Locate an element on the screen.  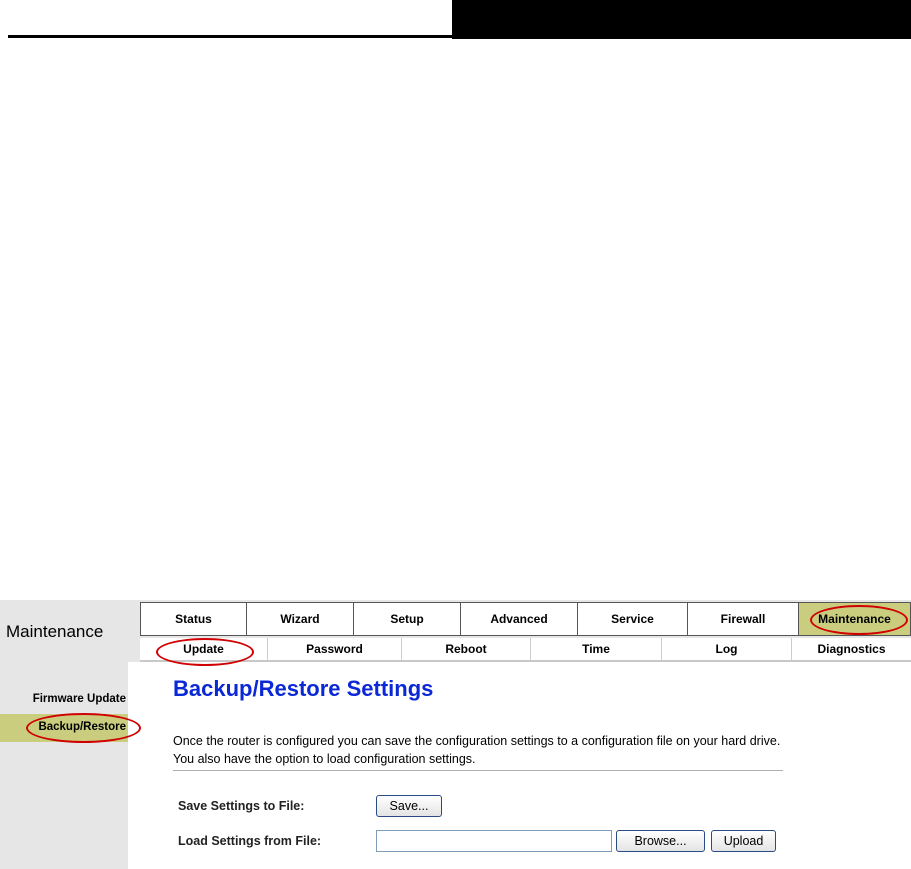
subtab-label: Diagnostics is located at coordinates (851, 649).